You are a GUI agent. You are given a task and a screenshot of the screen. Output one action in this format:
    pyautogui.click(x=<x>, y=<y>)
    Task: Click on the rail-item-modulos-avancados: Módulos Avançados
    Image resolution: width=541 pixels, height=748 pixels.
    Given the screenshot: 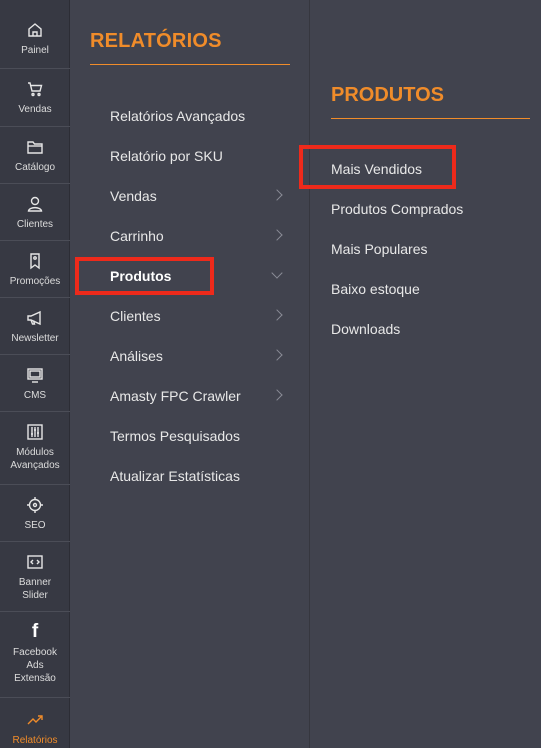 What is the action you would take?
    pyautogui.click(x=35, y=448)
    